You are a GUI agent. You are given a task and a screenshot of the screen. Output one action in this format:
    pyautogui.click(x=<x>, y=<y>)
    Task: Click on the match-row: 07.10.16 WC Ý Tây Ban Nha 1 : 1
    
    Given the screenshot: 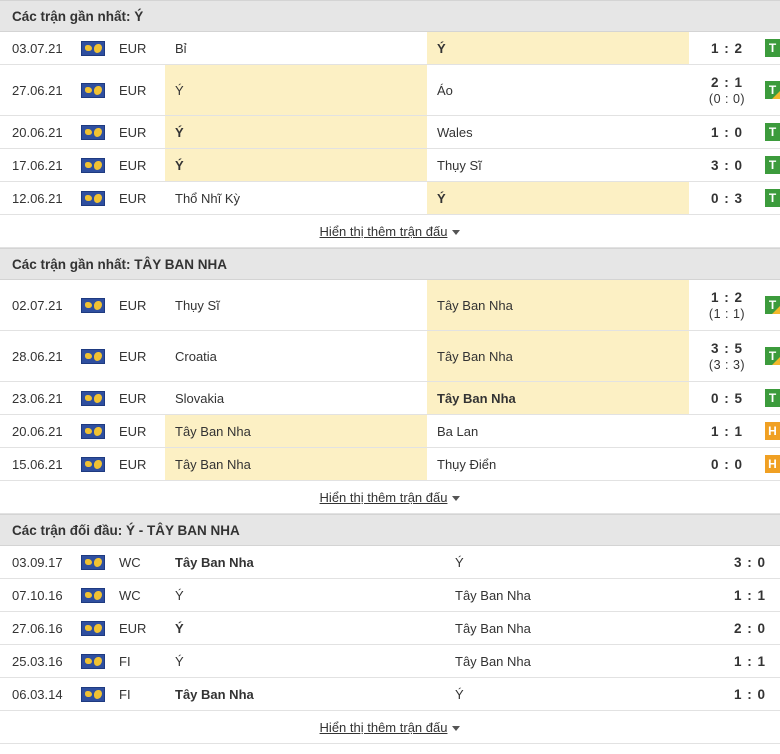 What is the action you would take?
    pyautogui.click(x=390, y=595)
    